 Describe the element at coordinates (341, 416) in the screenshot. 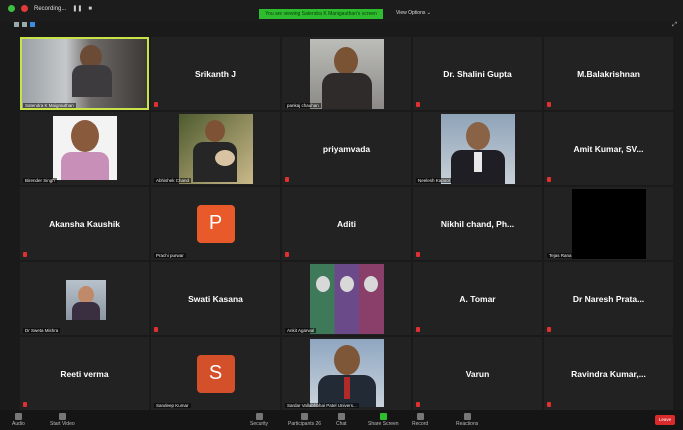

I see `chat-bubble-icon` at that location.